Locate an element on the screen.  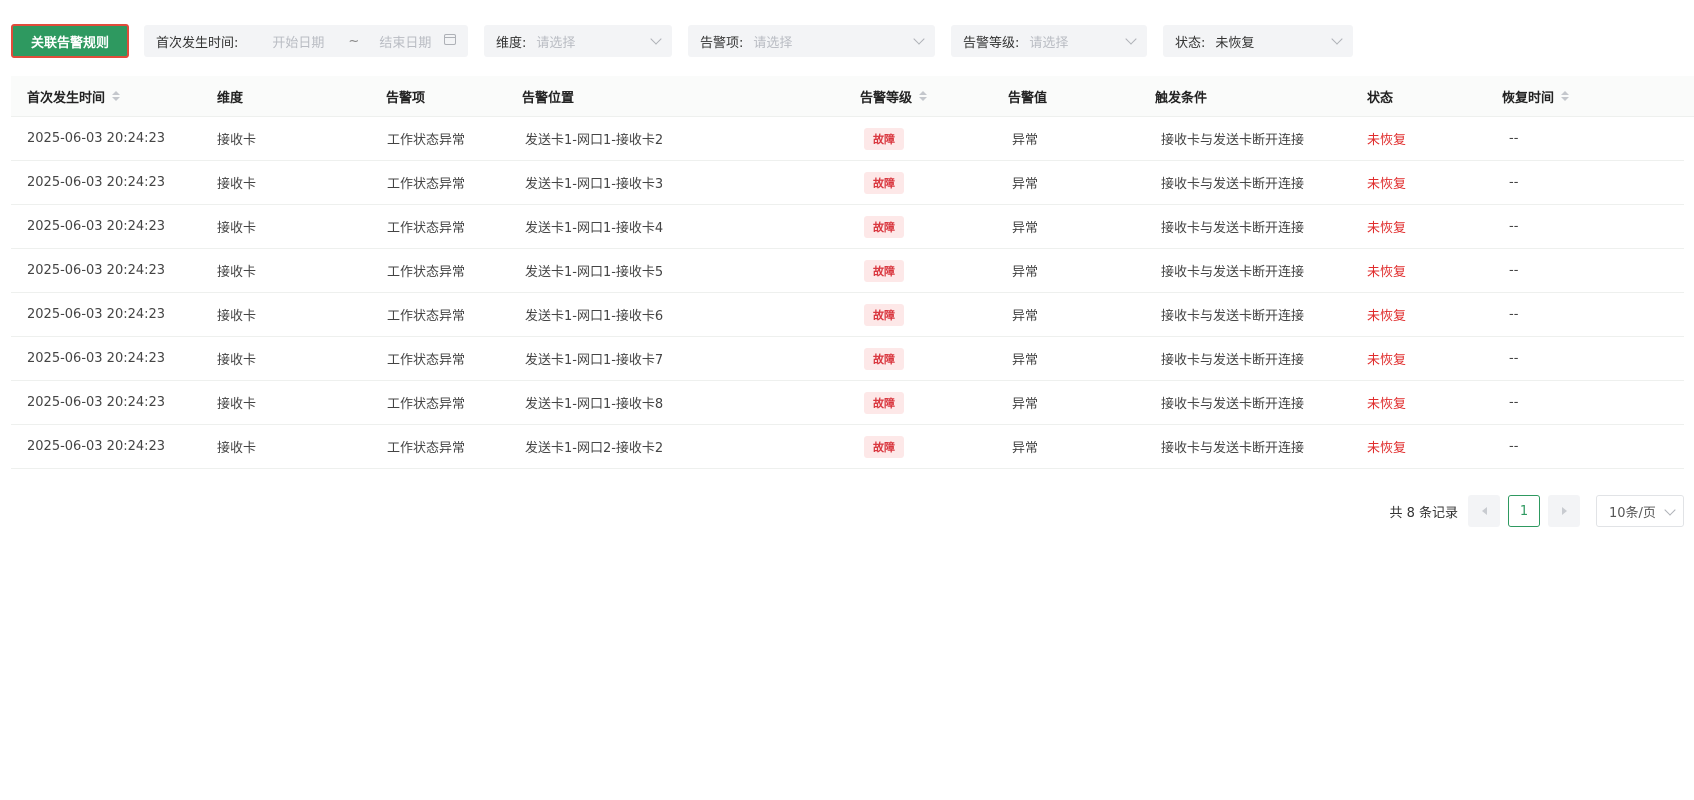
alarm-level-placeholder: 请选择 is located at coordinates (1049, 43).